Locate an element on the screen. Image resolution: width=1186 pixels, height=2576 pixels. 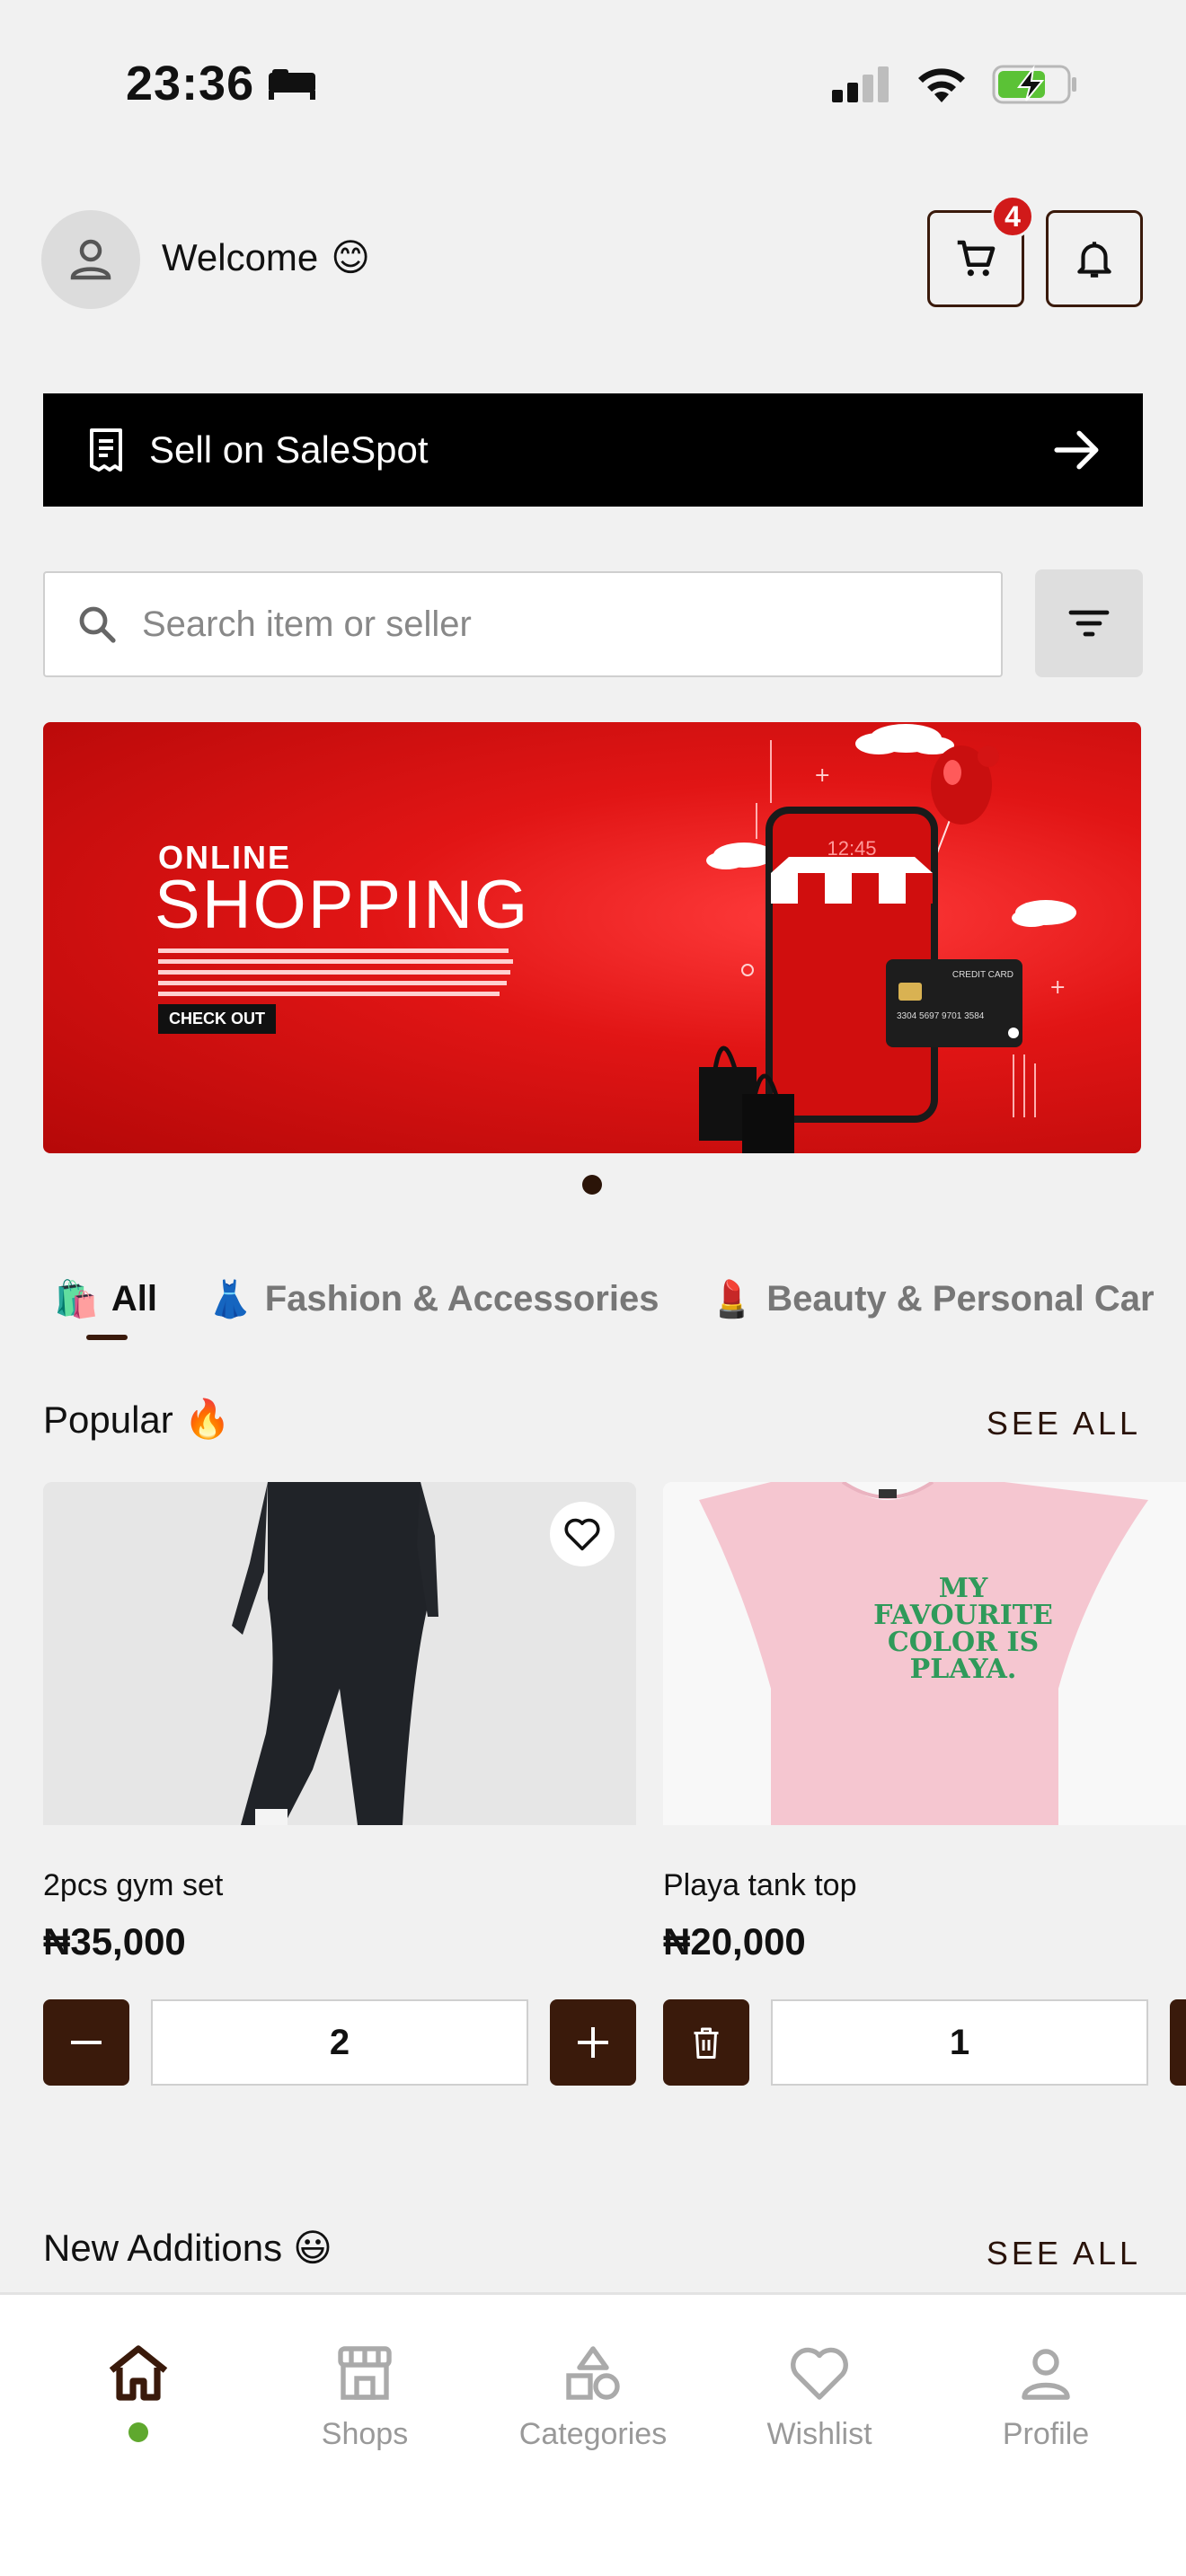
product-image-gym-set is located at coordinates (339, 1653).